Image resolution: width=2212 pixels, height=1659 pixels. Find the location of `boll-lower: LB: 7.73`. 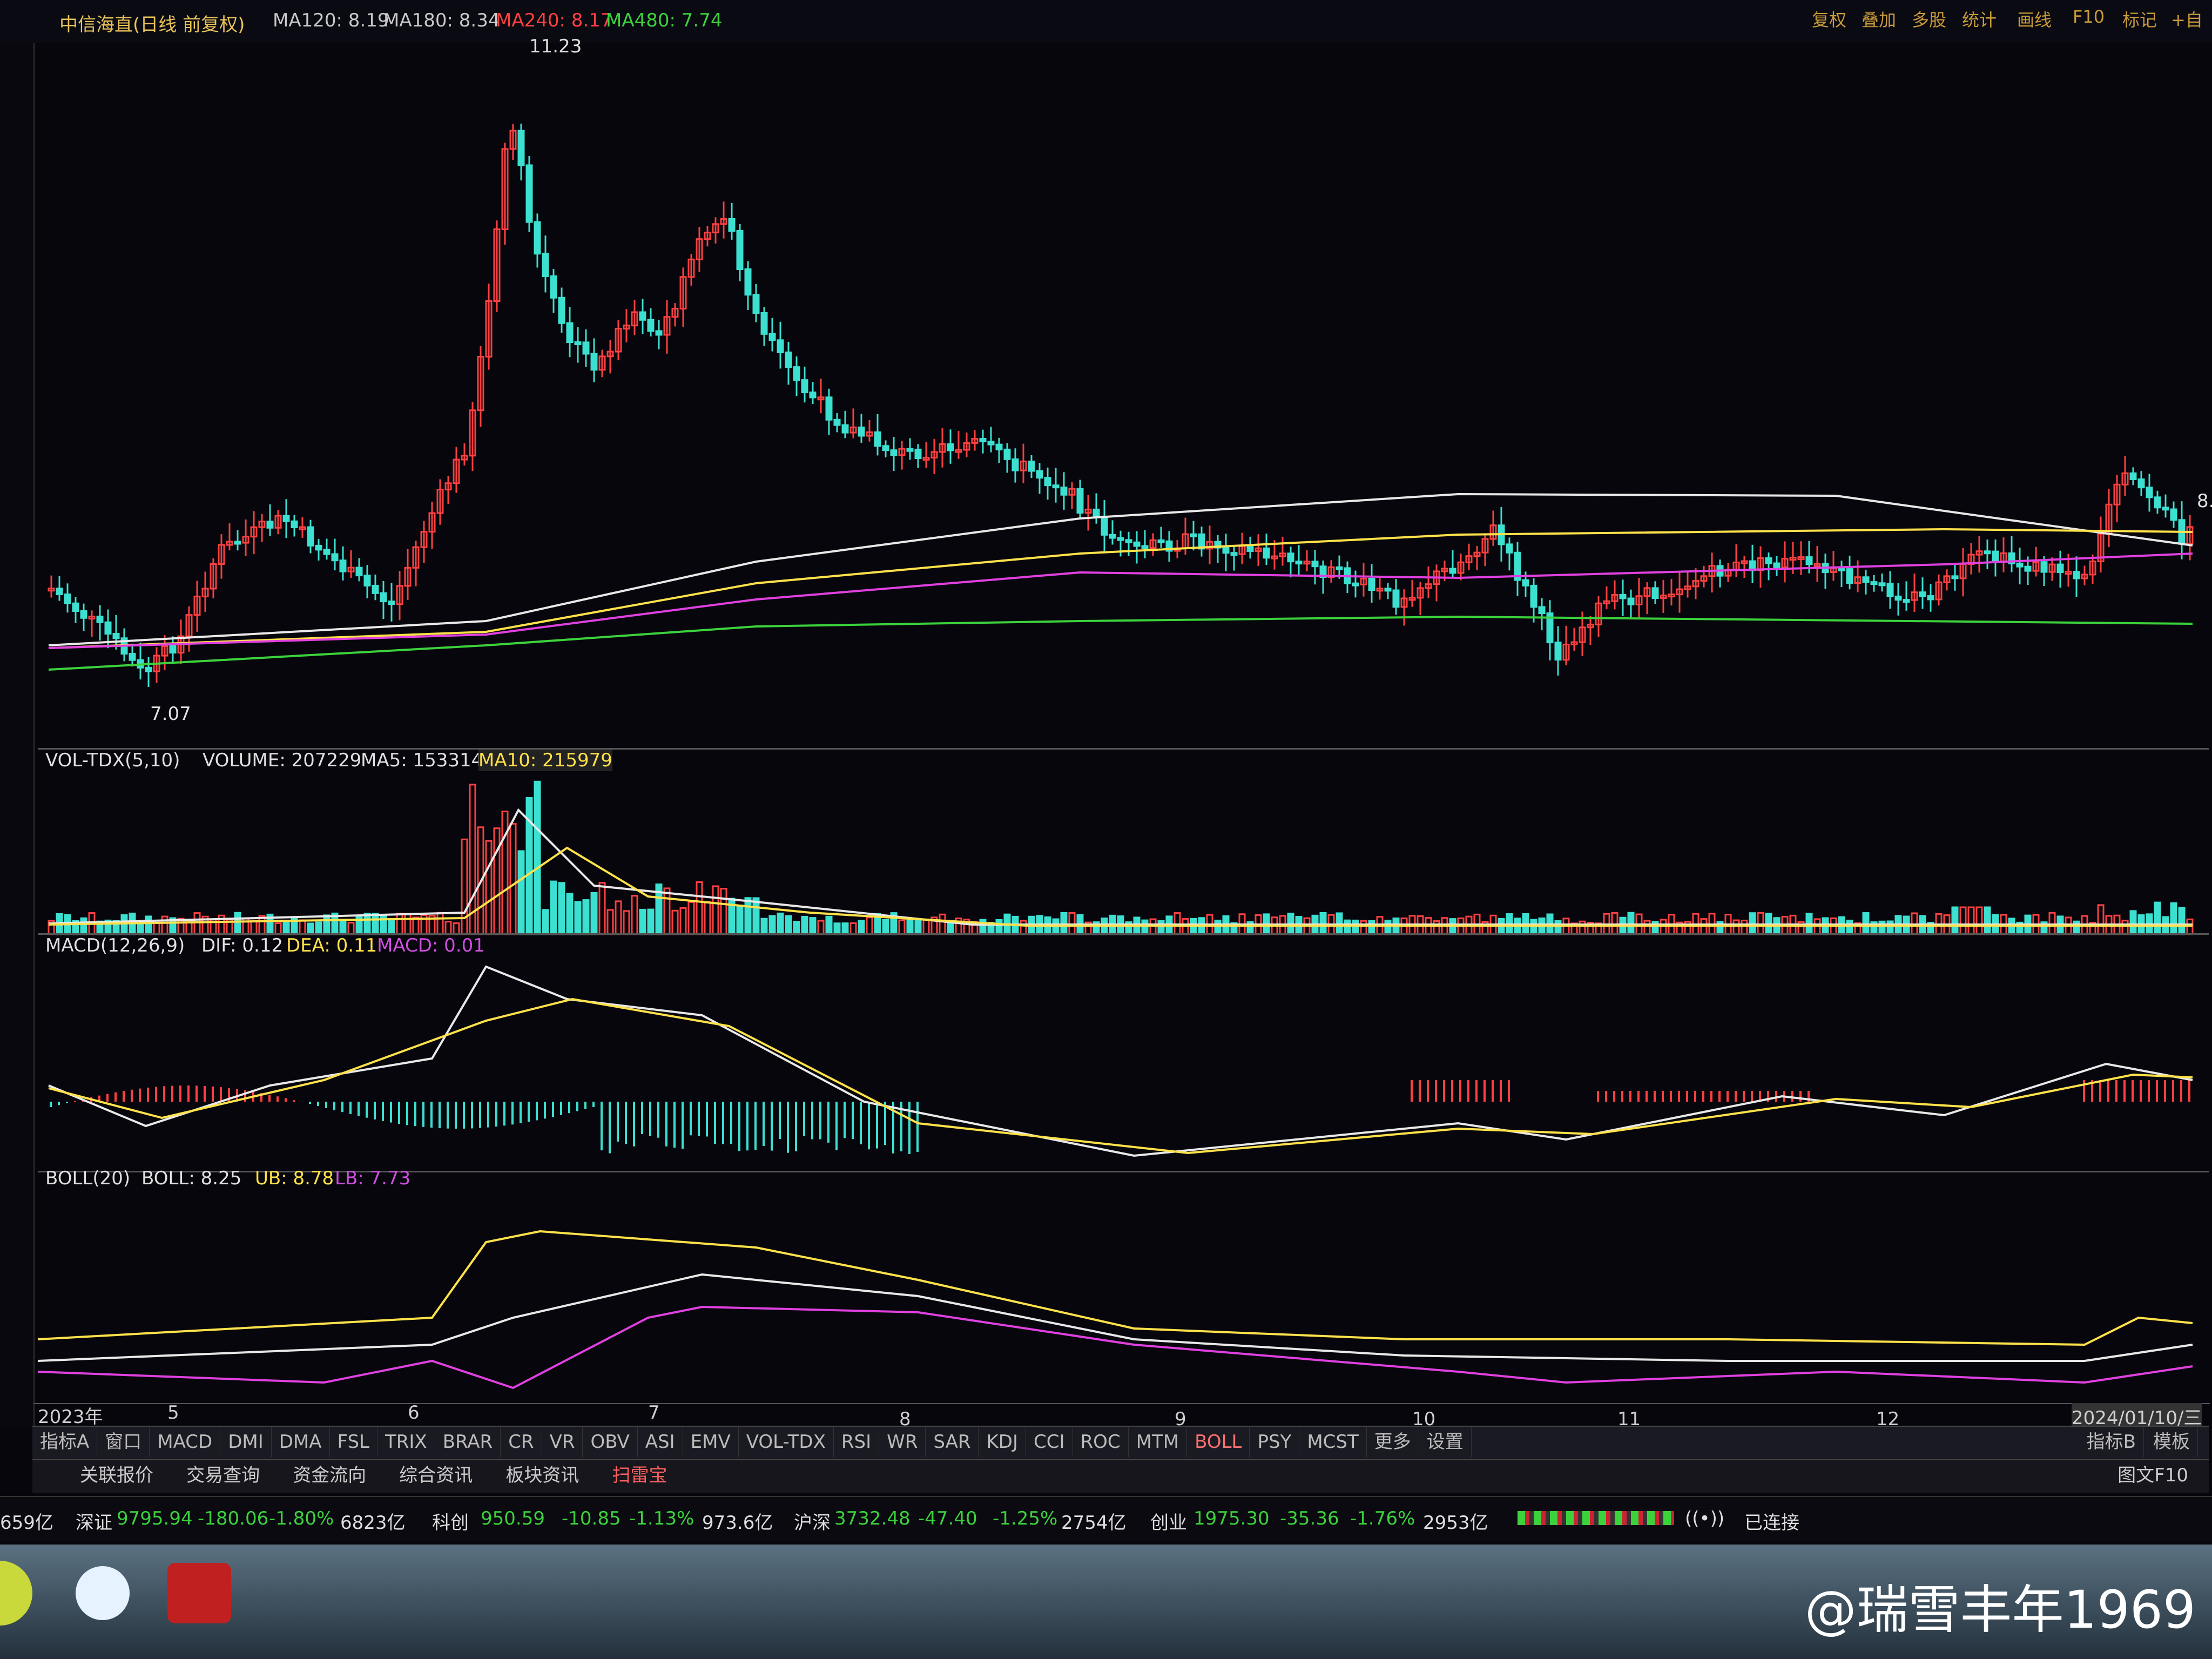

boll-lower: LB: 7.73 is located at coordinates (373, 1178).